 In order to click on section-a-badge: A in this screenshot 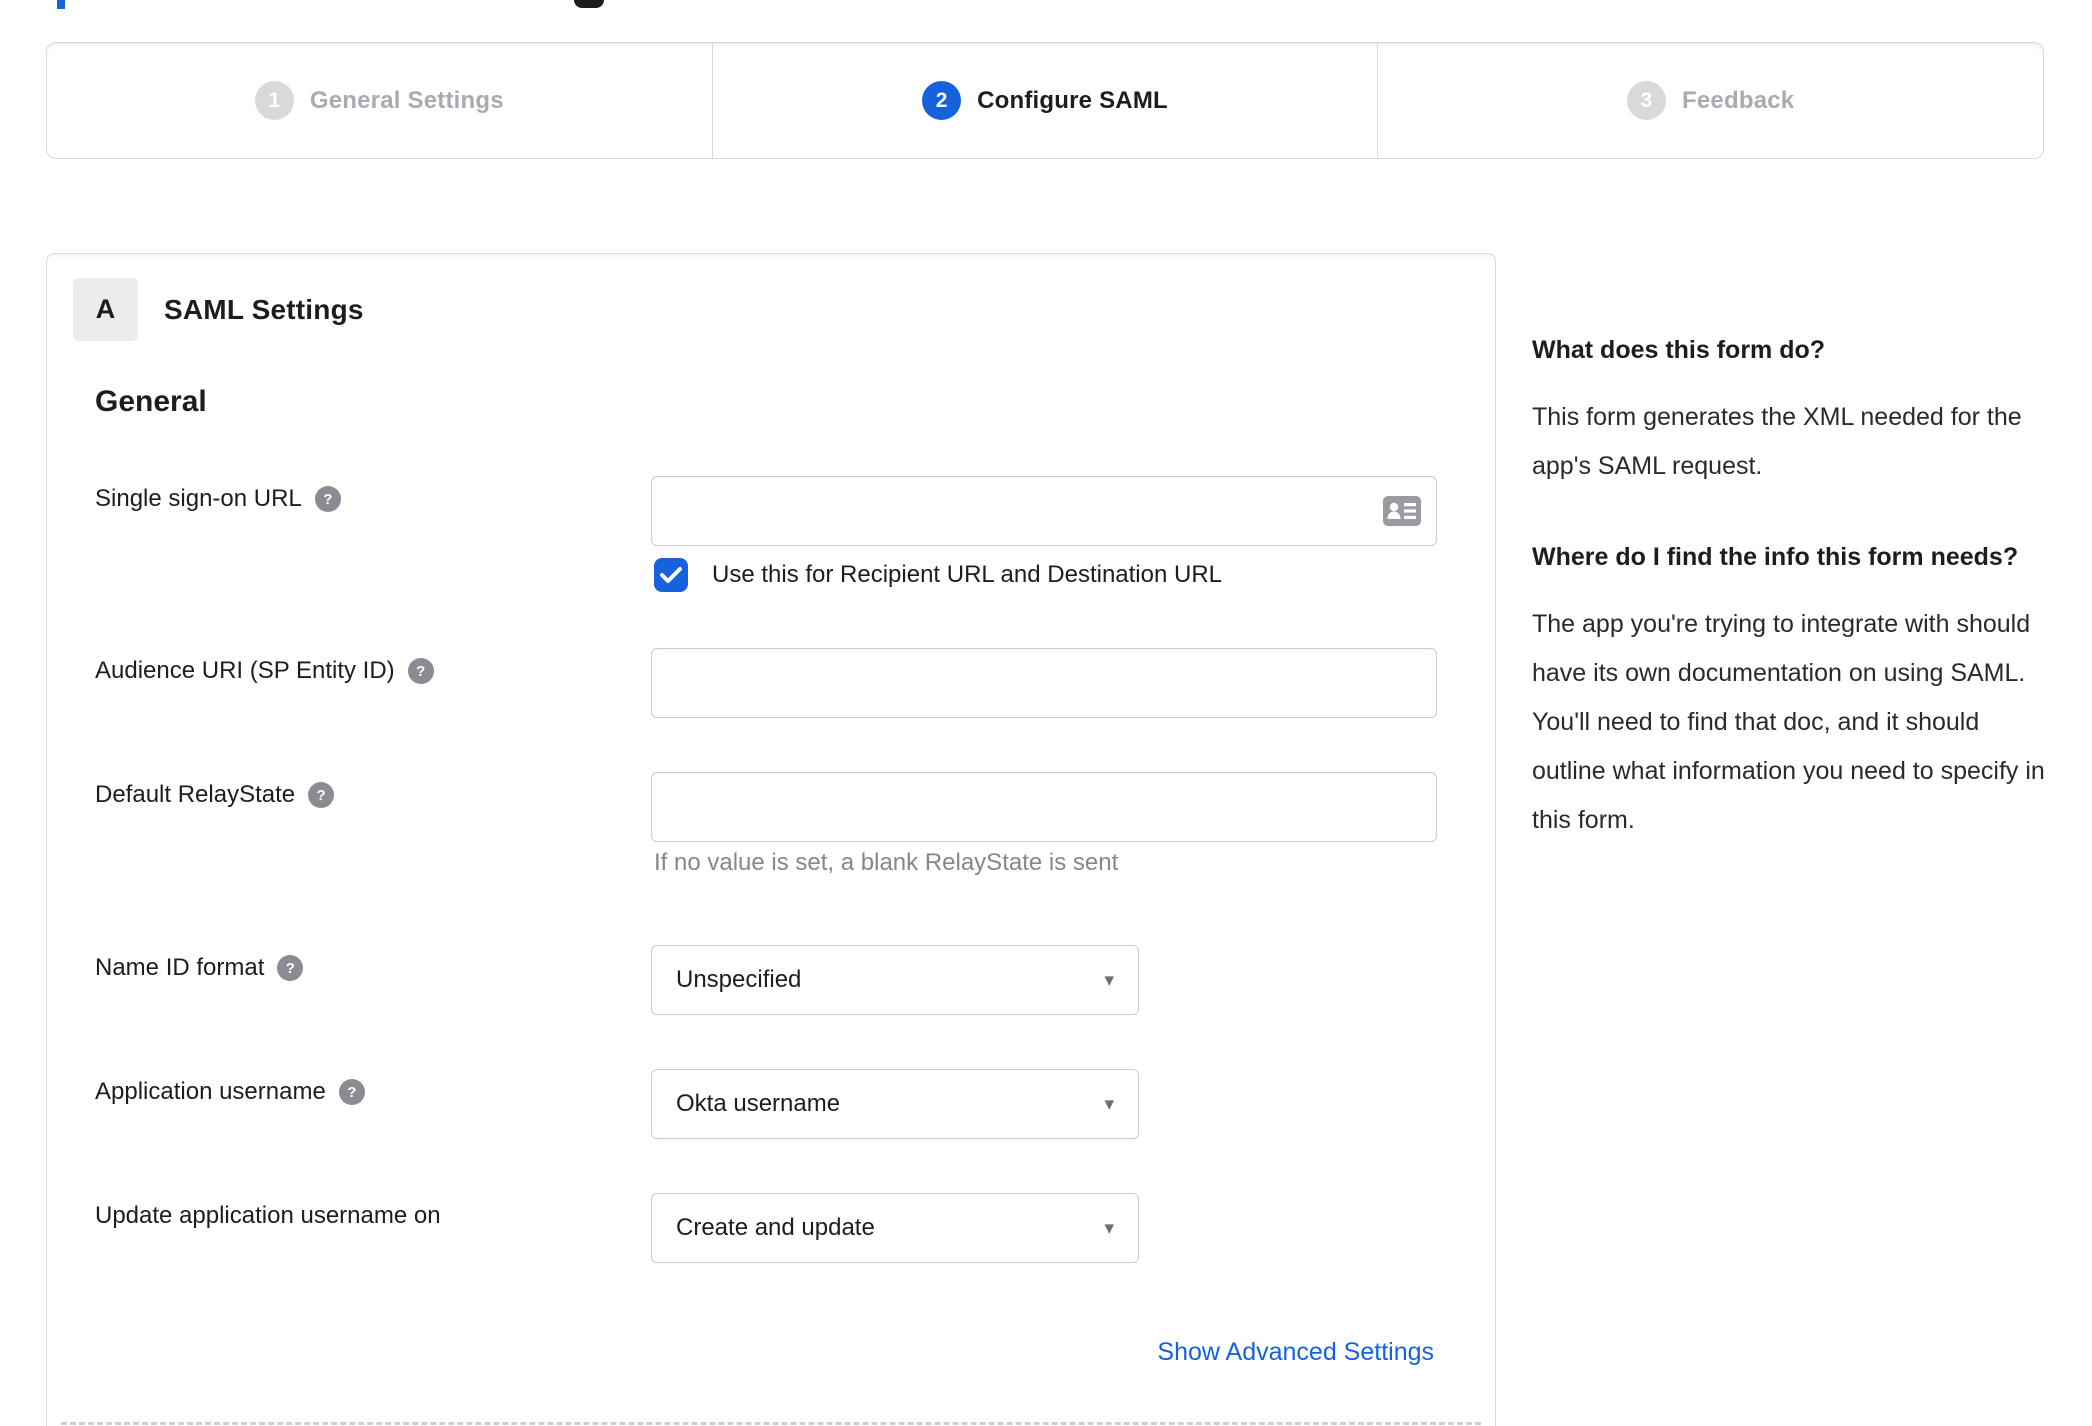, I will do `click(105, 309)`.